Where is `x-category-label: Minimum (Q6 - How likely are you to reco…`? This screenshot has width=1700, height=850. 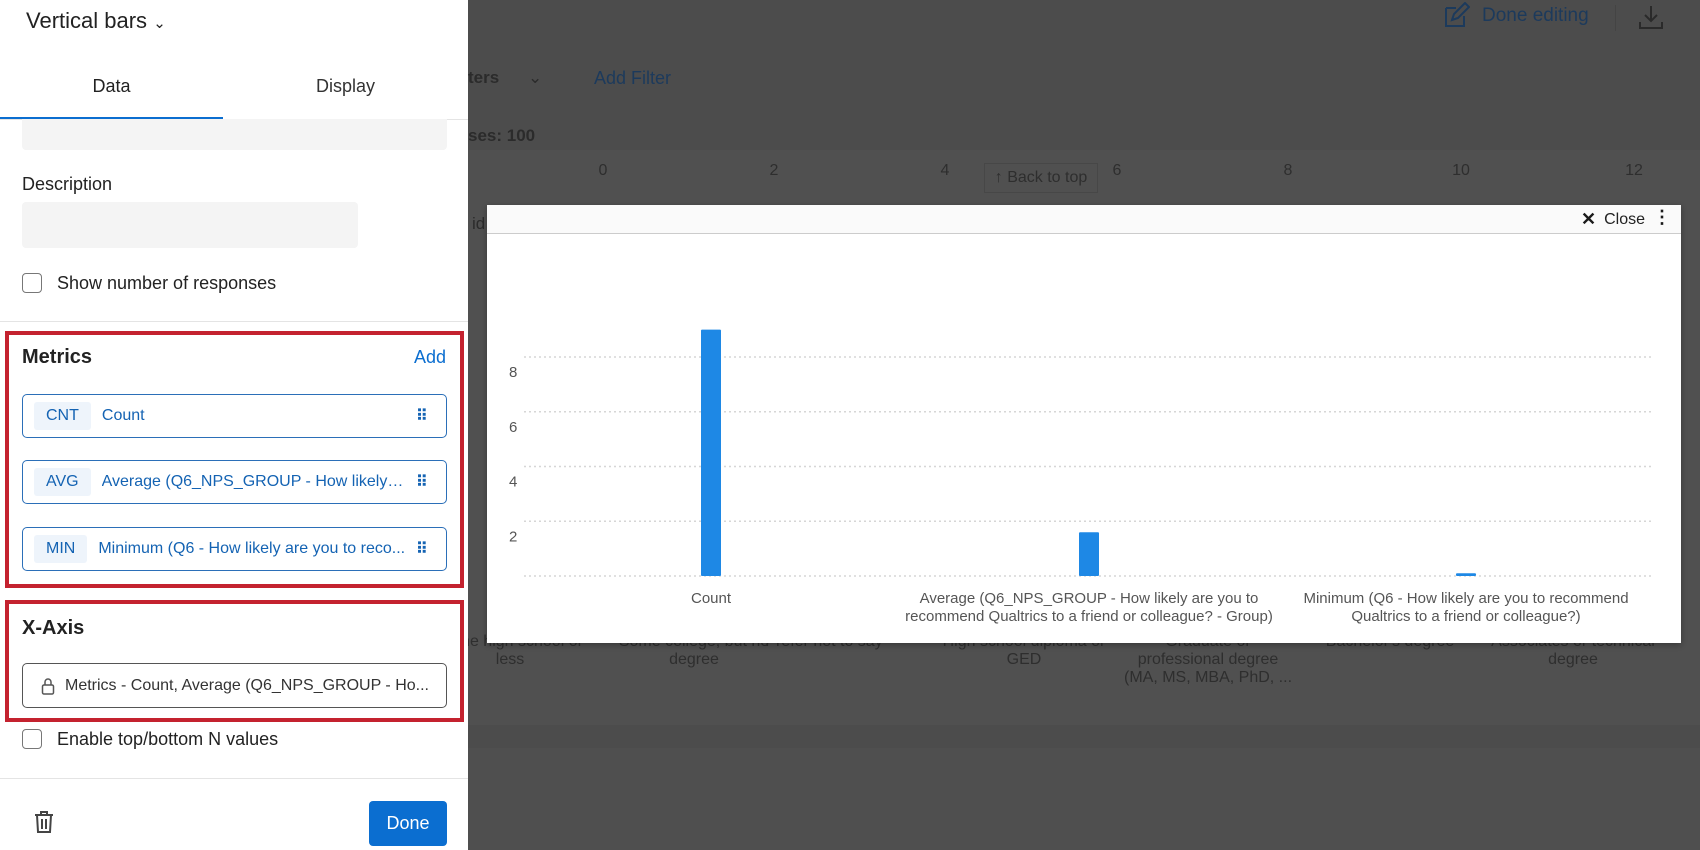 x-category-label: Minimum (Q6 - How likely are you to reco… is located at coordinates (1465, 598).